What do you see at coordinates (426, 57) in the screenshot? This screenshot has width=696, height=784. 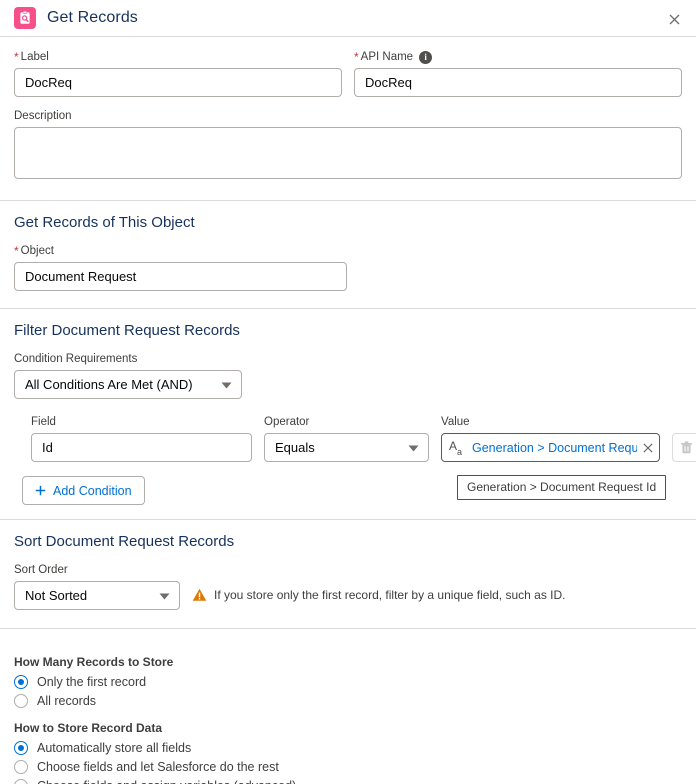 I see `info-icon: i` at bounding box center [426, 57].